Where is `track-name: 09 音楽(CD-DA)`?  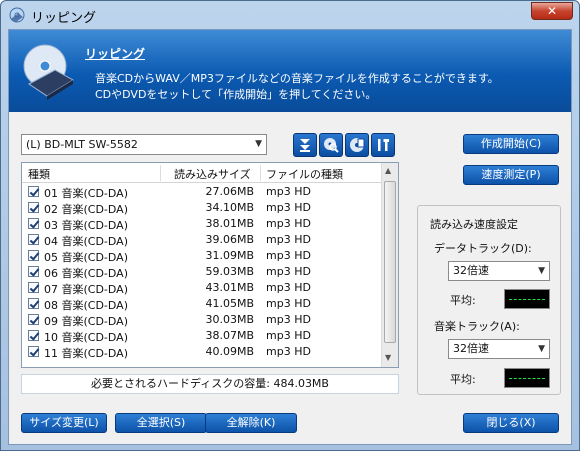 track-name: 09 音楽(CD-DA) is located at coordinates (86, 321).